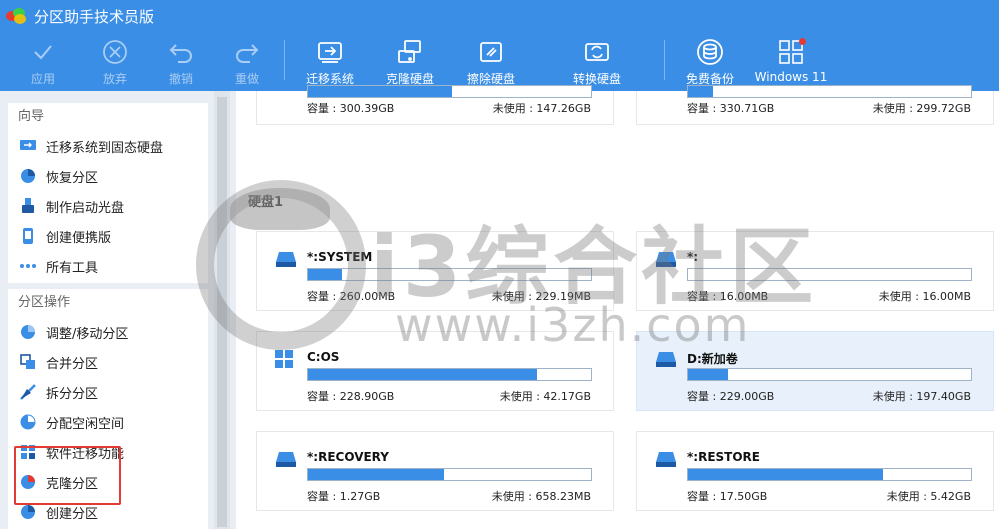  Describe the element at coordinates (108, 146) in the screenshot. I see `sidebar-item-migrate-ssd: 迁移系统到固态硬盘` at that location.